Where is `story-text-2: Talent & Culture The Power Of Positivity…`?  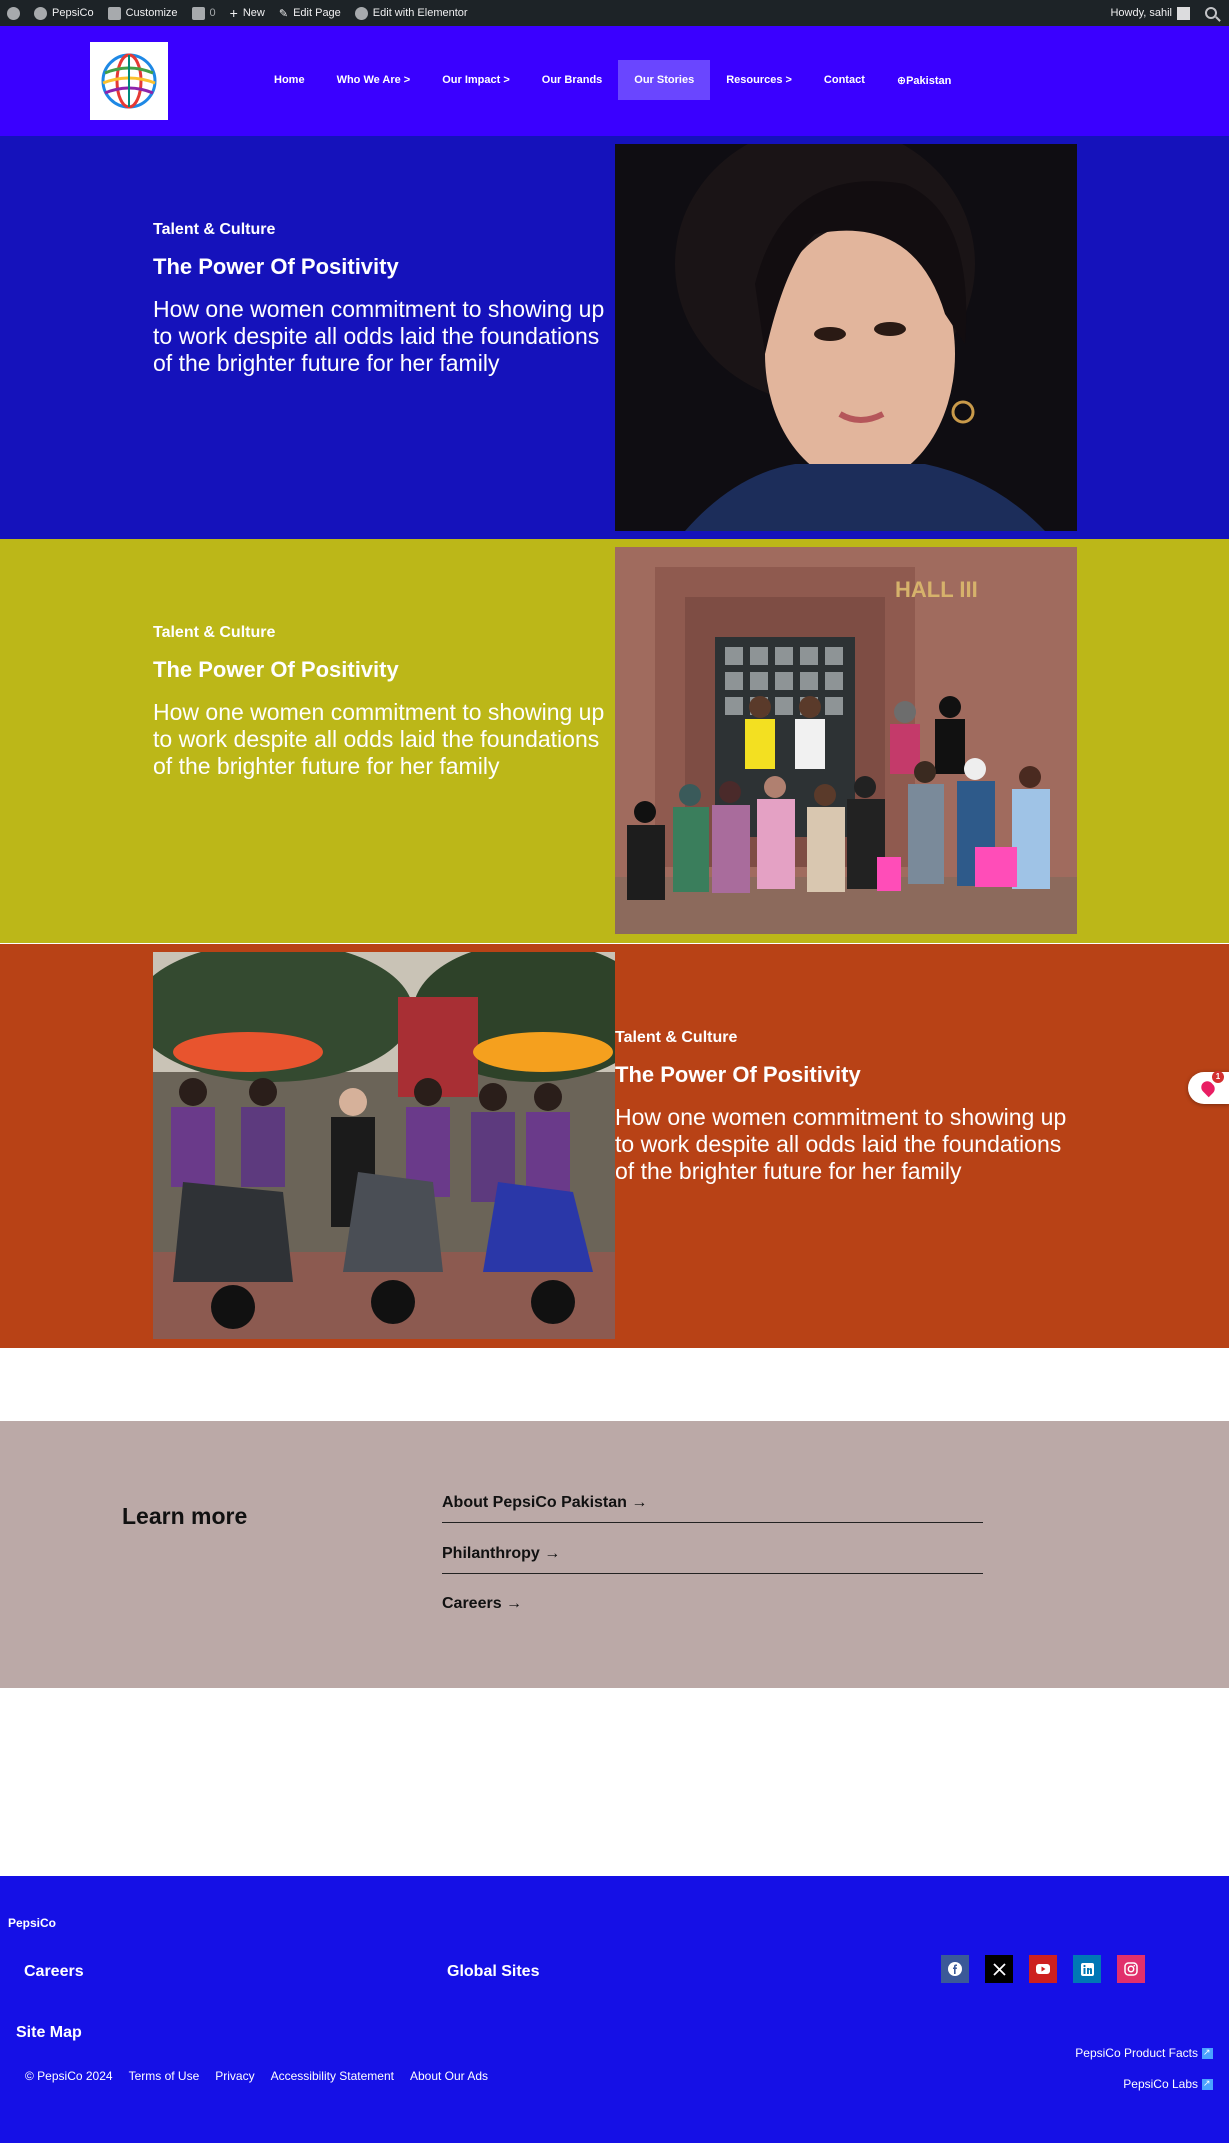
story-text-2: Talent & Culture The Power Of Positivity… is located at coordinates (383, 702).